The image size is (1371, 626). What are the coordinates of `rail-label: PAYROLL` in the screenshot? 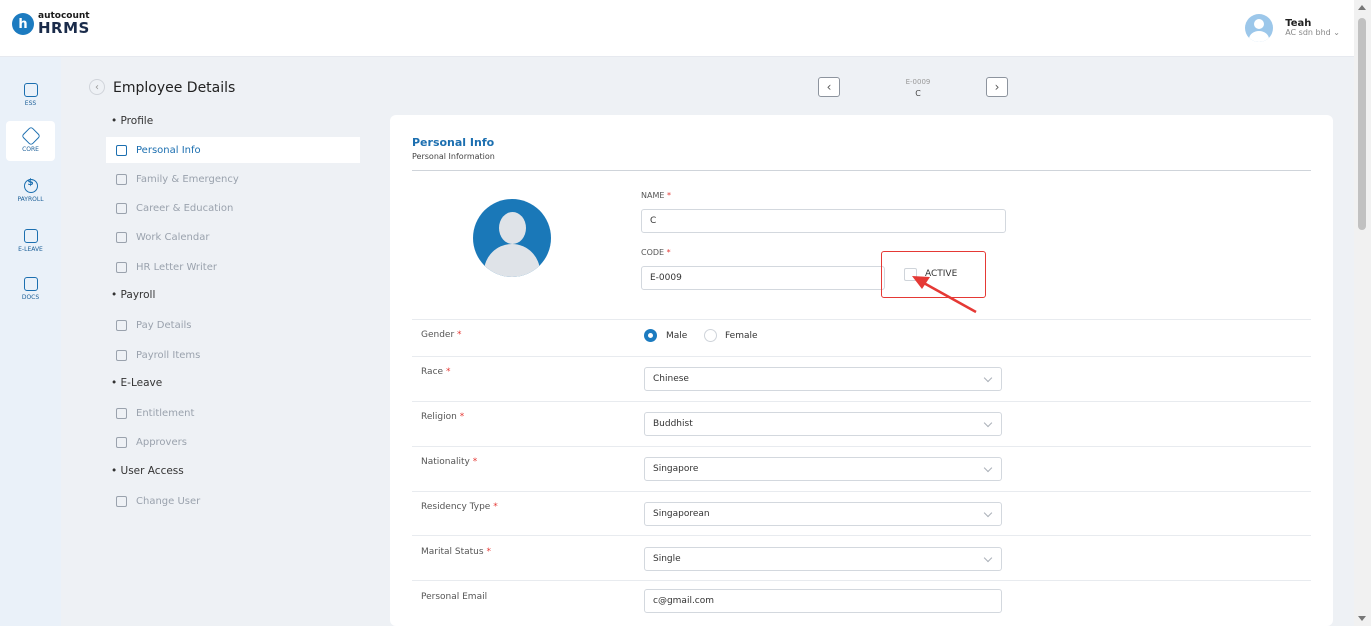 It's located at (30, 199).